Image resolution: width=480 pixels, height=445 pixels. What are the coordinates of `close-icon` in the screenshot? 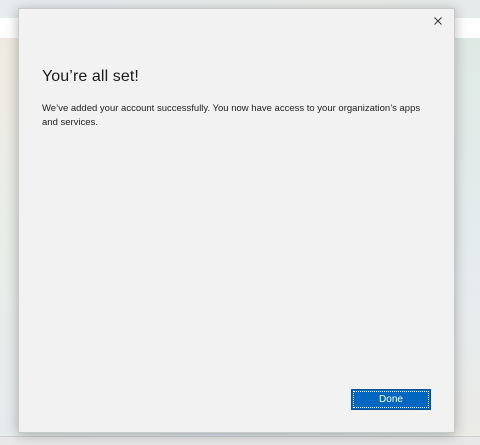 It's located at (438, 21).